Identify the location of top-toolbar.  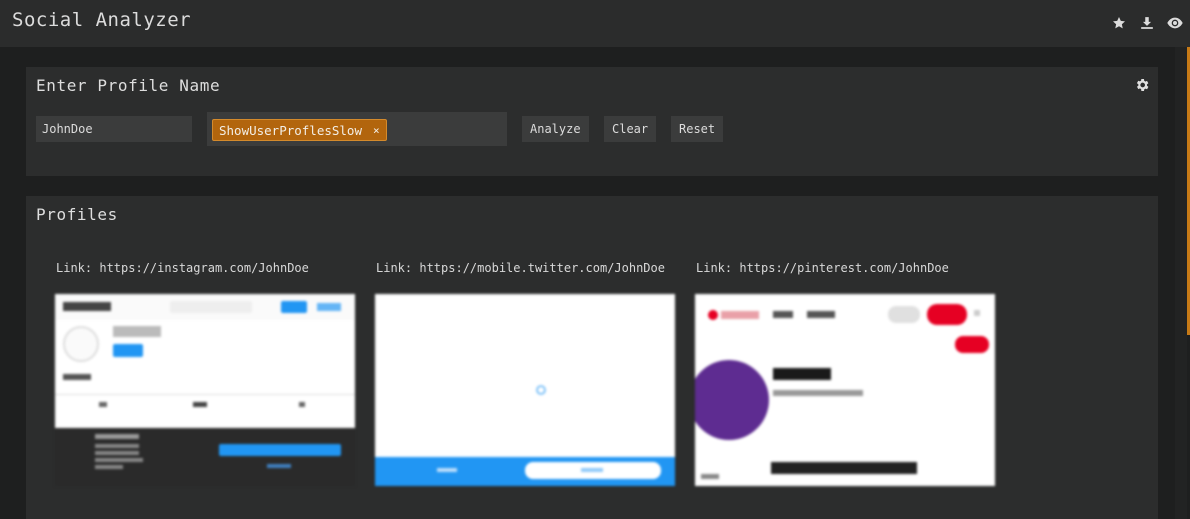
(1146, 22).